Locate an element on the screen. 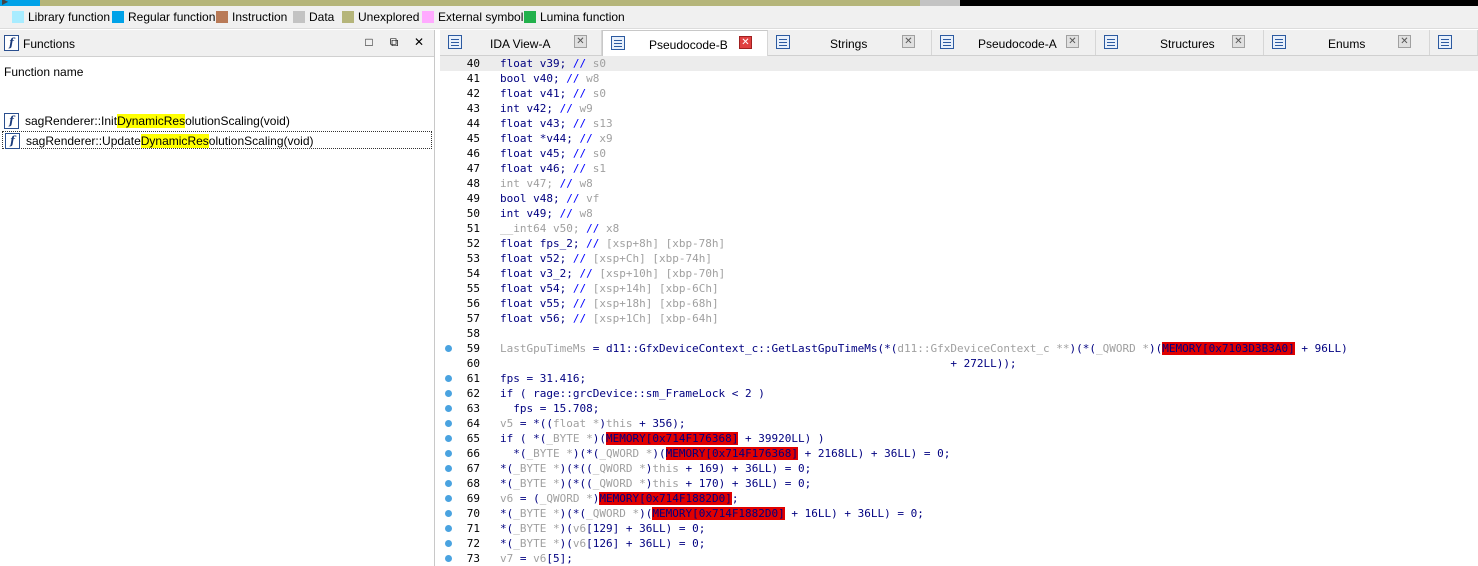 The image size is (1478, 566). code-text: + 96LL) is located at coordinates (1321, 348).